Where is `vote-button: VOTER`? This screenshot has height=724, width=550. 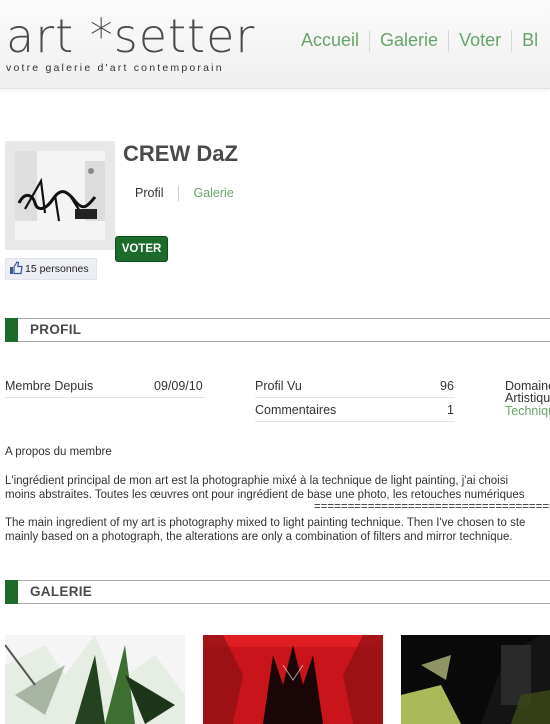 vote-button: VOTER is located at coordinates (141, 249).